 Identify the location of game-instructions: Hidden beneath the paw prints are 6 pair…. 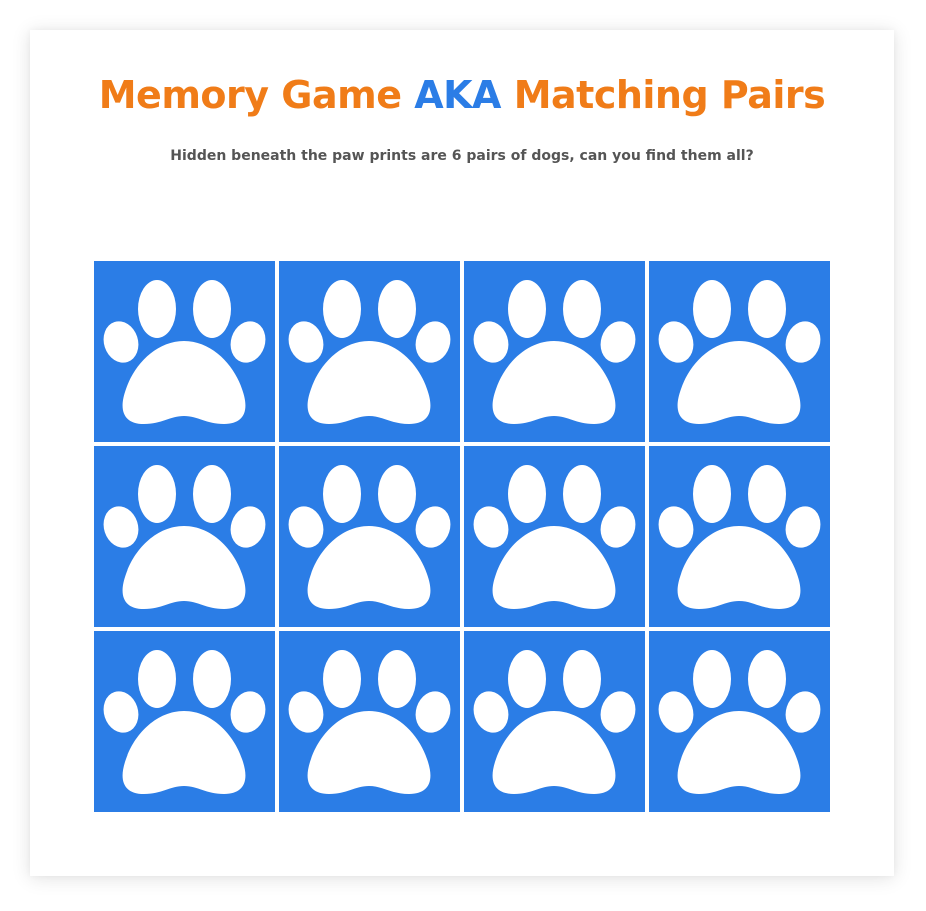
(462, 156).